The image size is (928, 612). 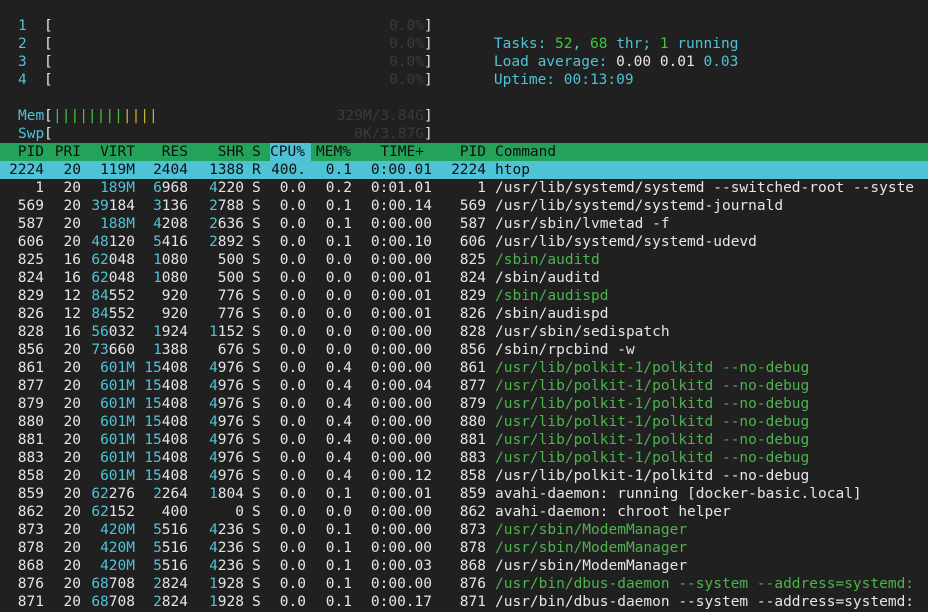 What do you see at coordinates (164, 152) in the screenshot?
I see `column-header-res: RES` at bounding box center [164, 152].